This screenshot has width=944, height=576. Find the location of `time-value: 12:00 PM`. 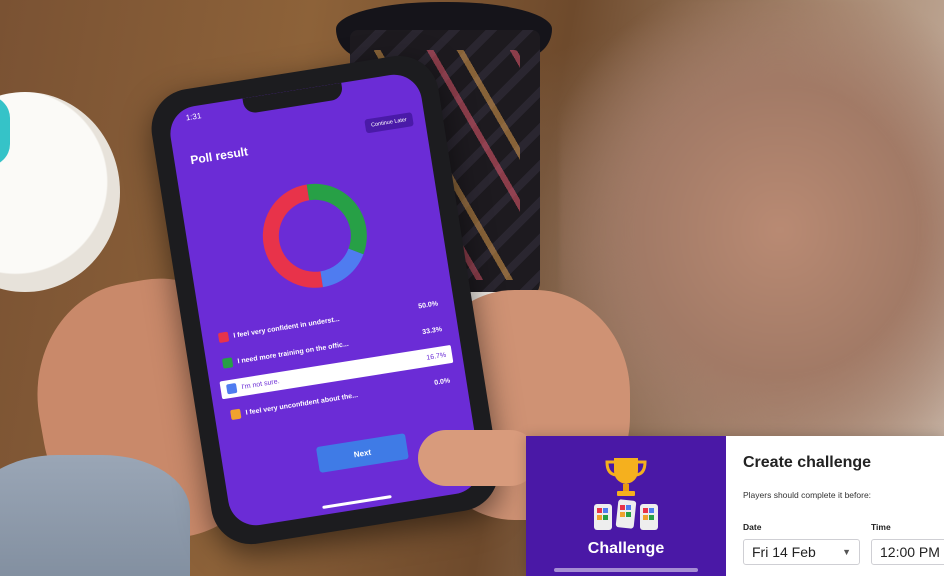

time-value: 12:00 PM is located at coordinates (910, 552).